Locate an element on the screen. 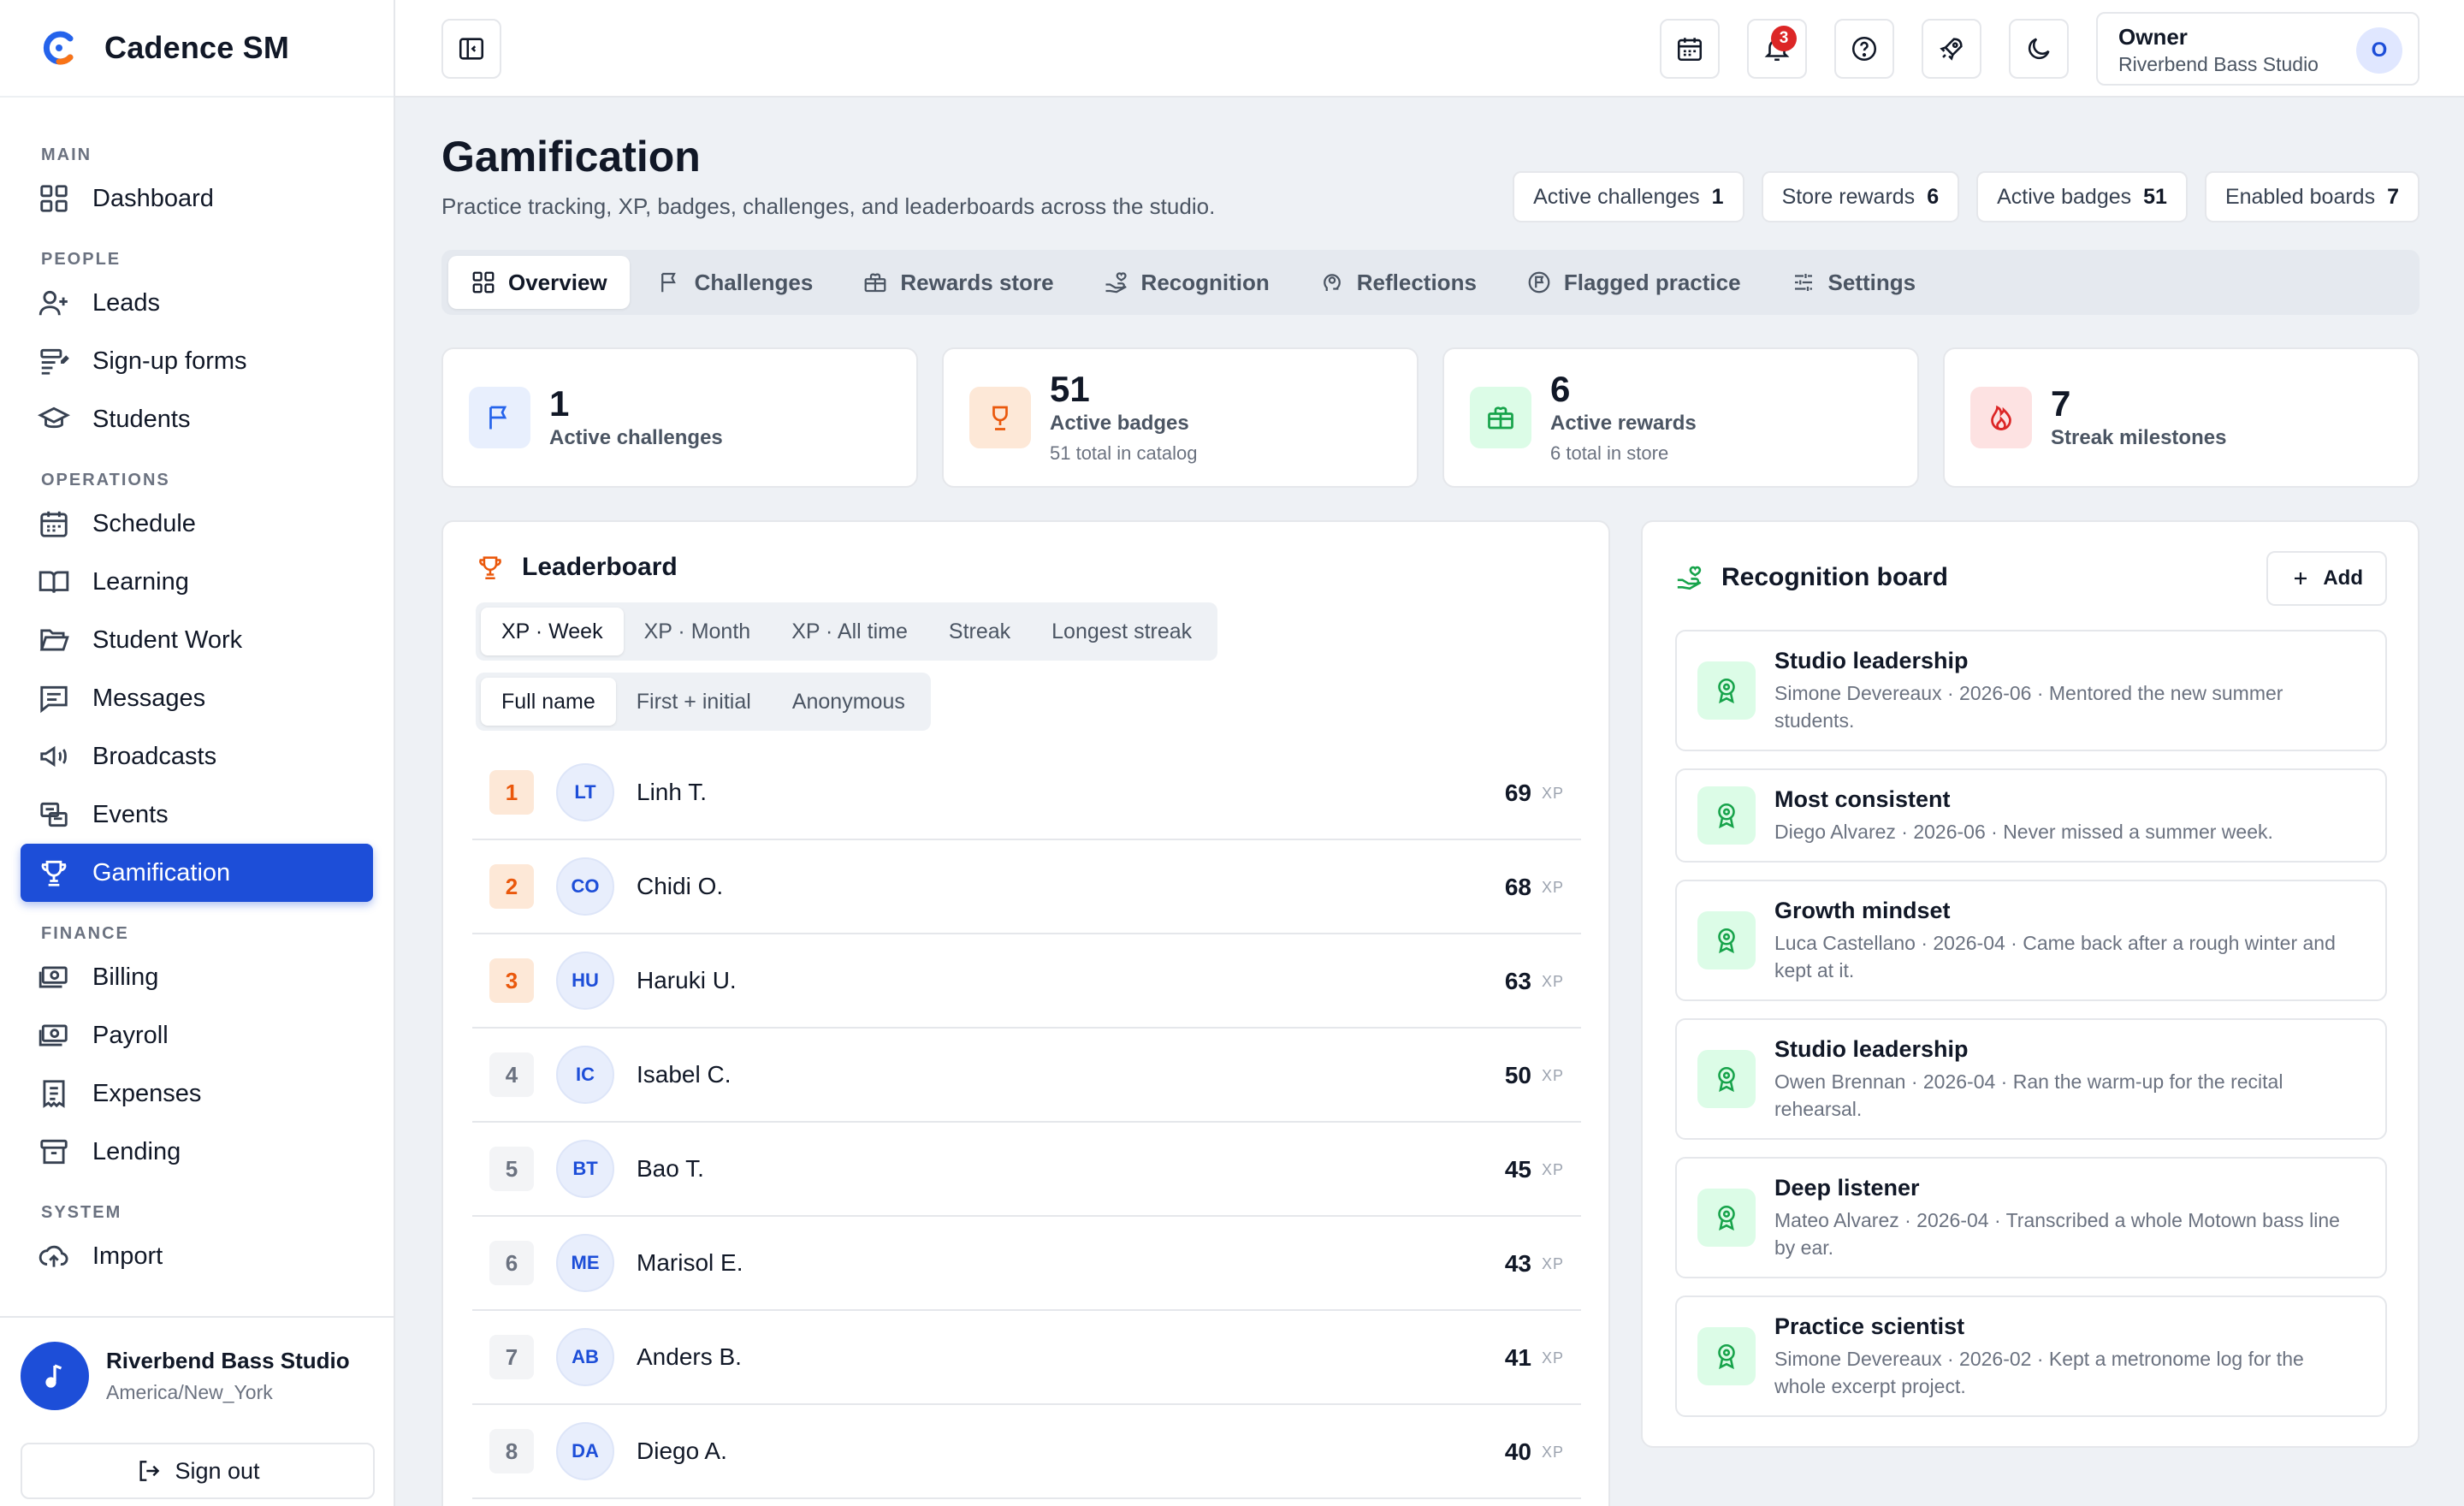 This screenshot has width=2464, height=1506. user-plus-icon is located at coordinates (53, 303).